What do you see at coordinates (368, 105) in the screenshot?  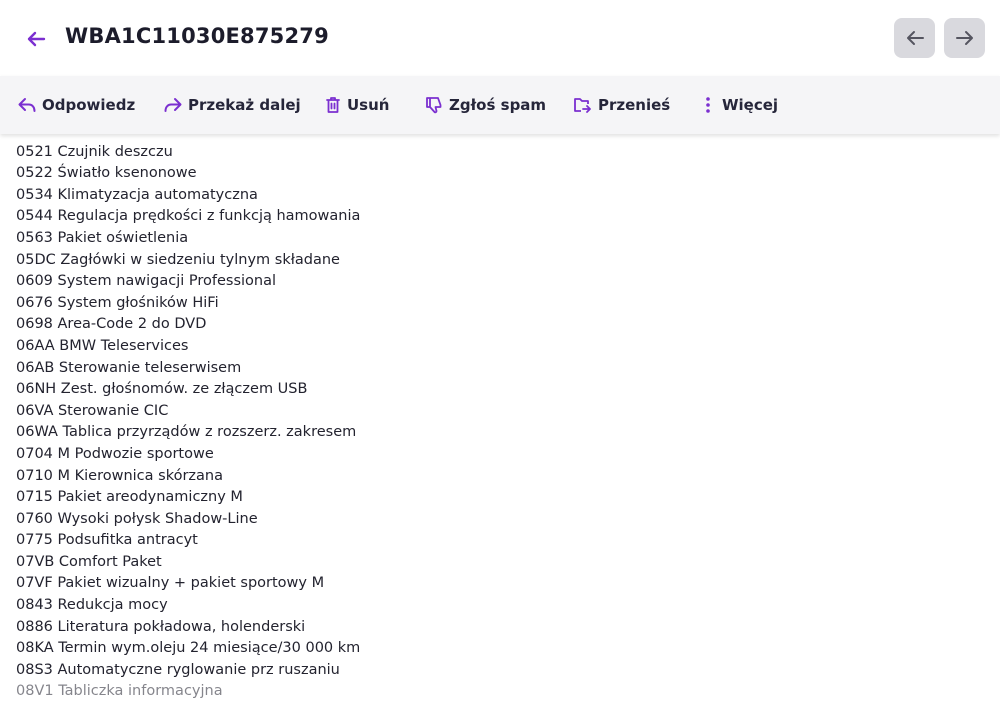 I see `delete-label: Usuń` at bounding box center [368, 105].